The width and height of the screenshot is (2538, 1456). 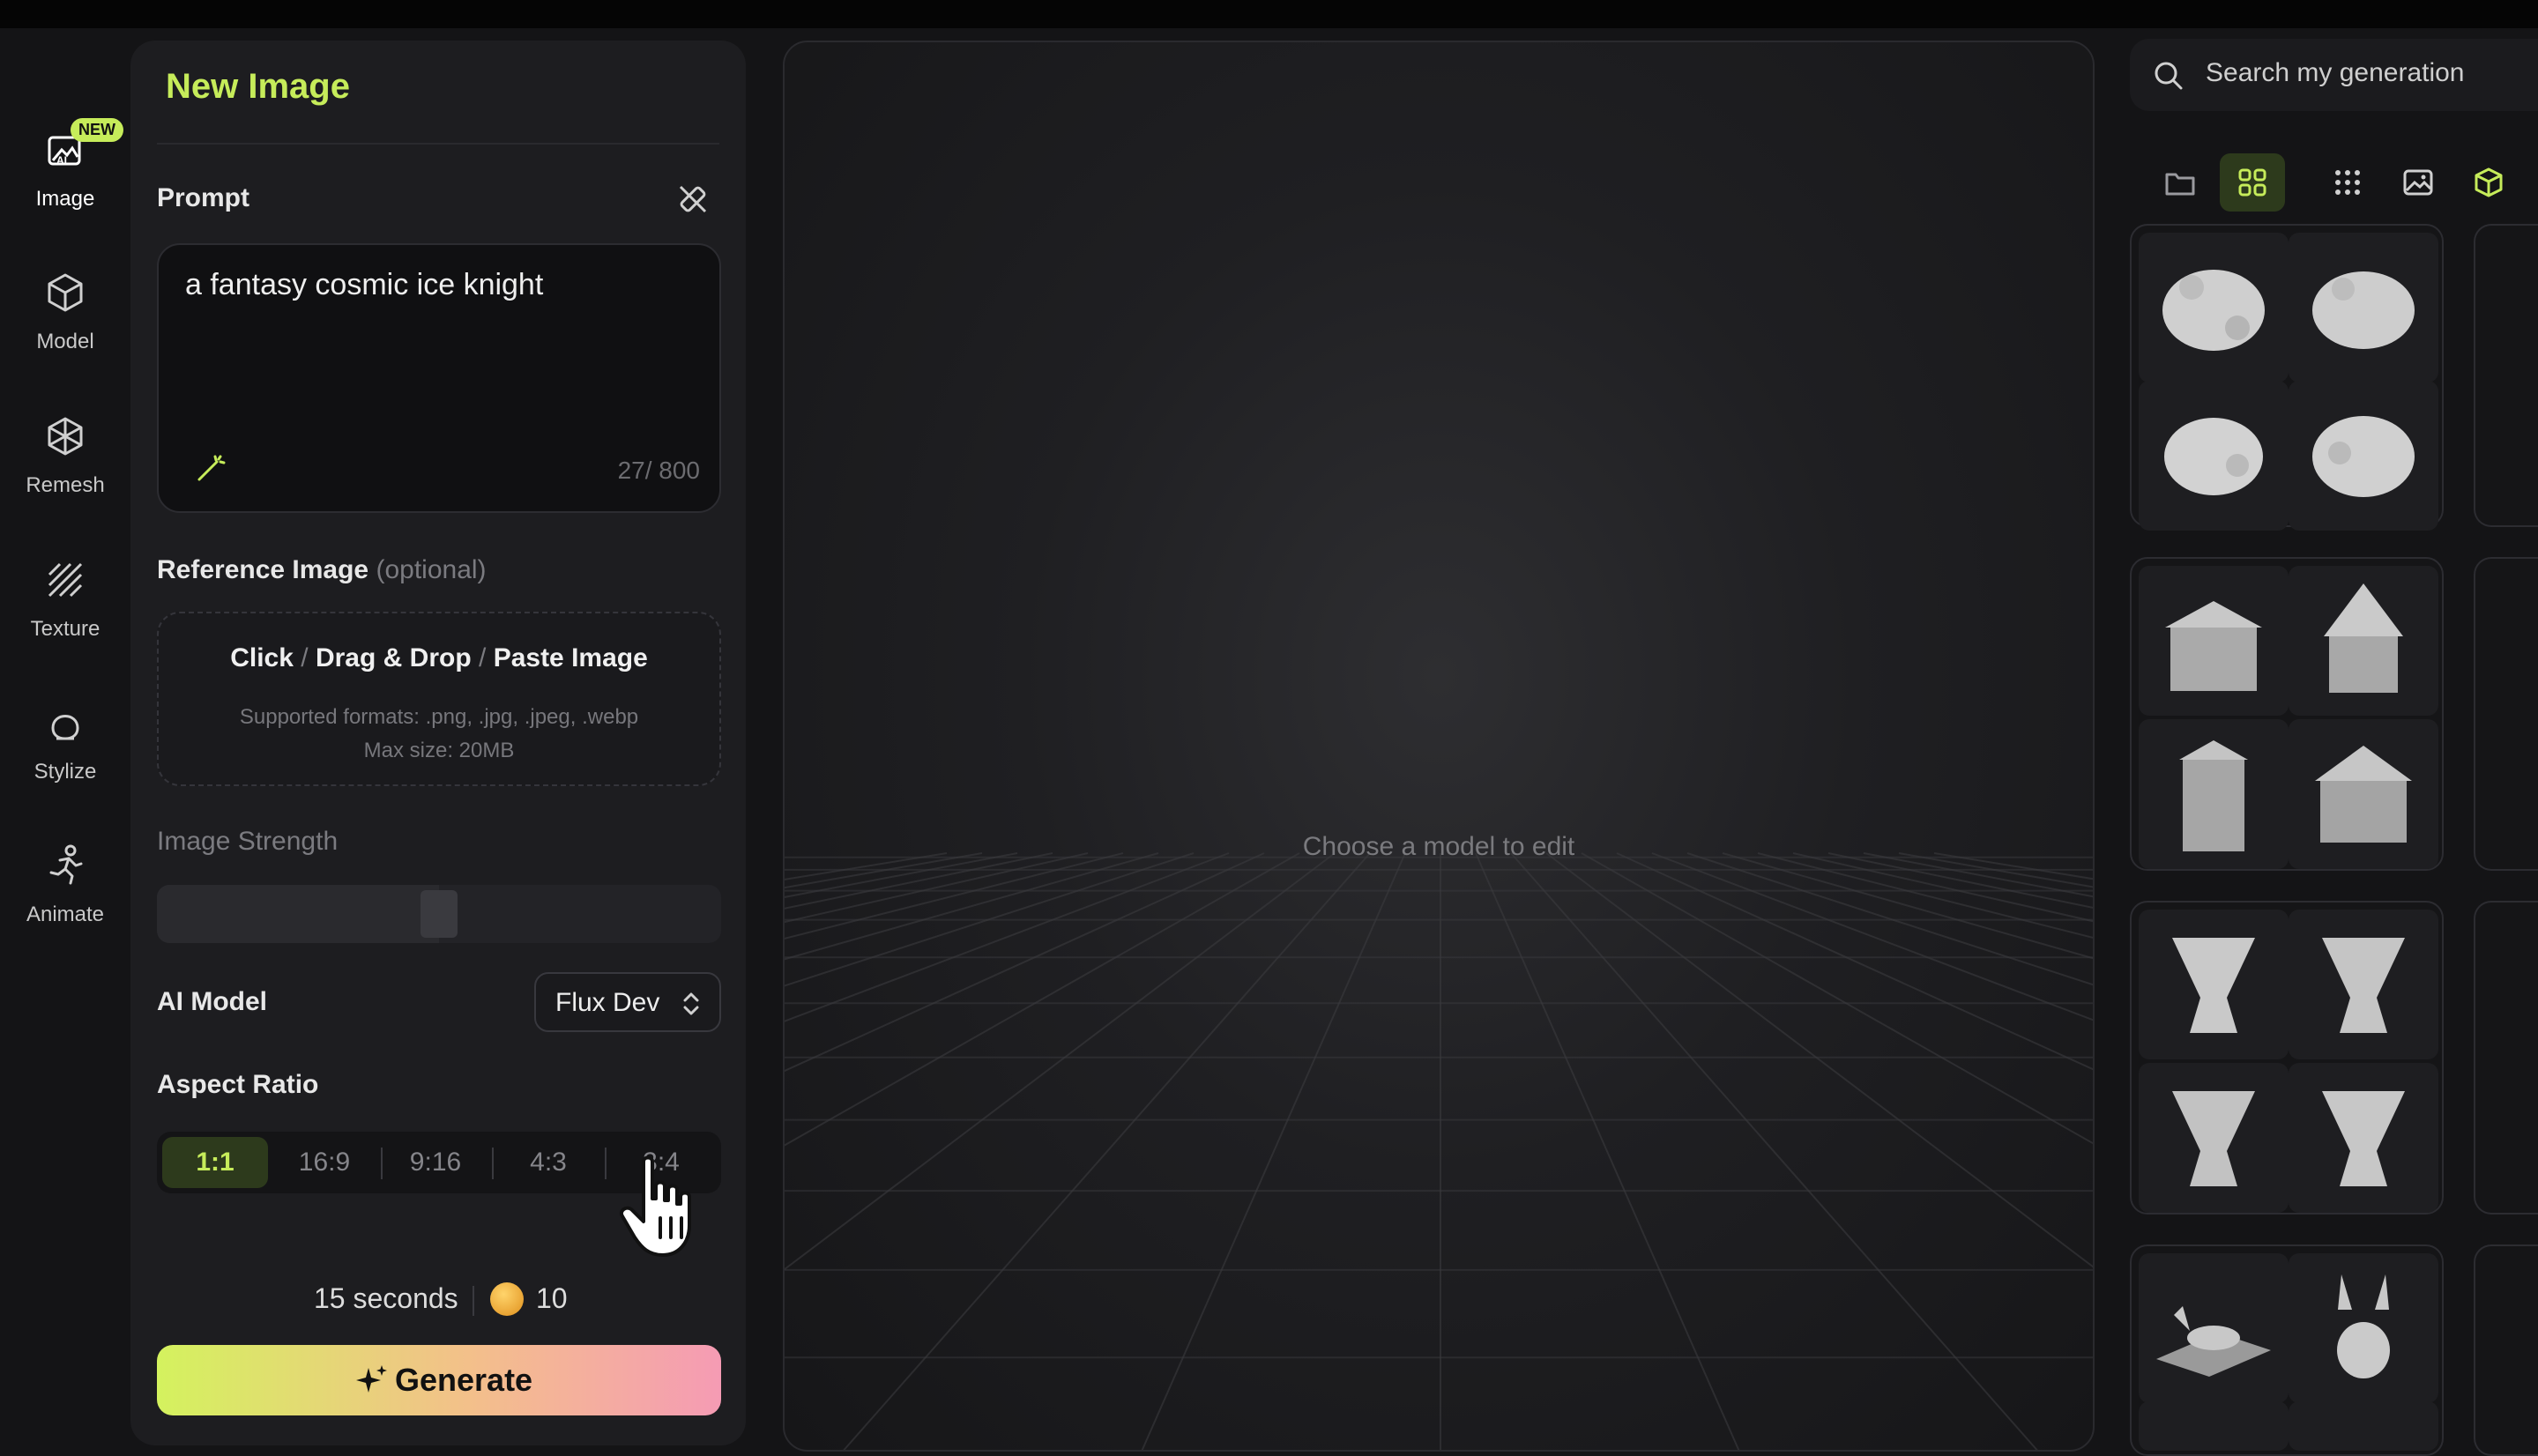 I want to click on reference-click: Click, so click(x=262, y=657).